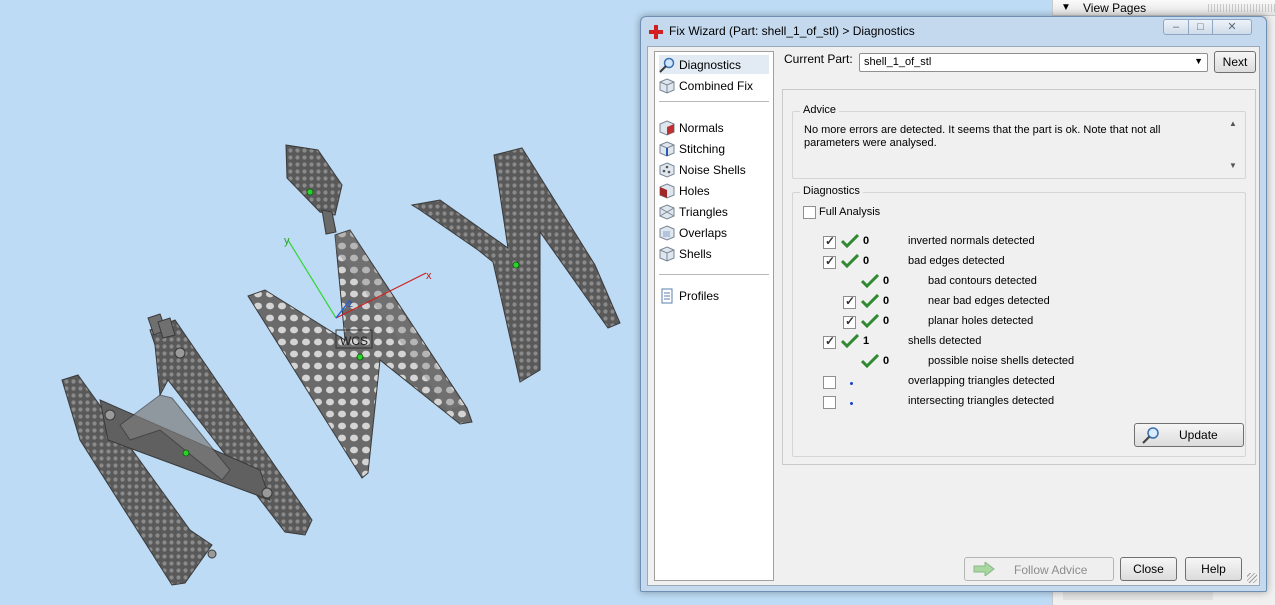 This screenshot has height=605, width=1275. What do you see at coordinates (667, 169) in the screenshot?
I see `noise-shells-icon` at bounding box center [667, 169].